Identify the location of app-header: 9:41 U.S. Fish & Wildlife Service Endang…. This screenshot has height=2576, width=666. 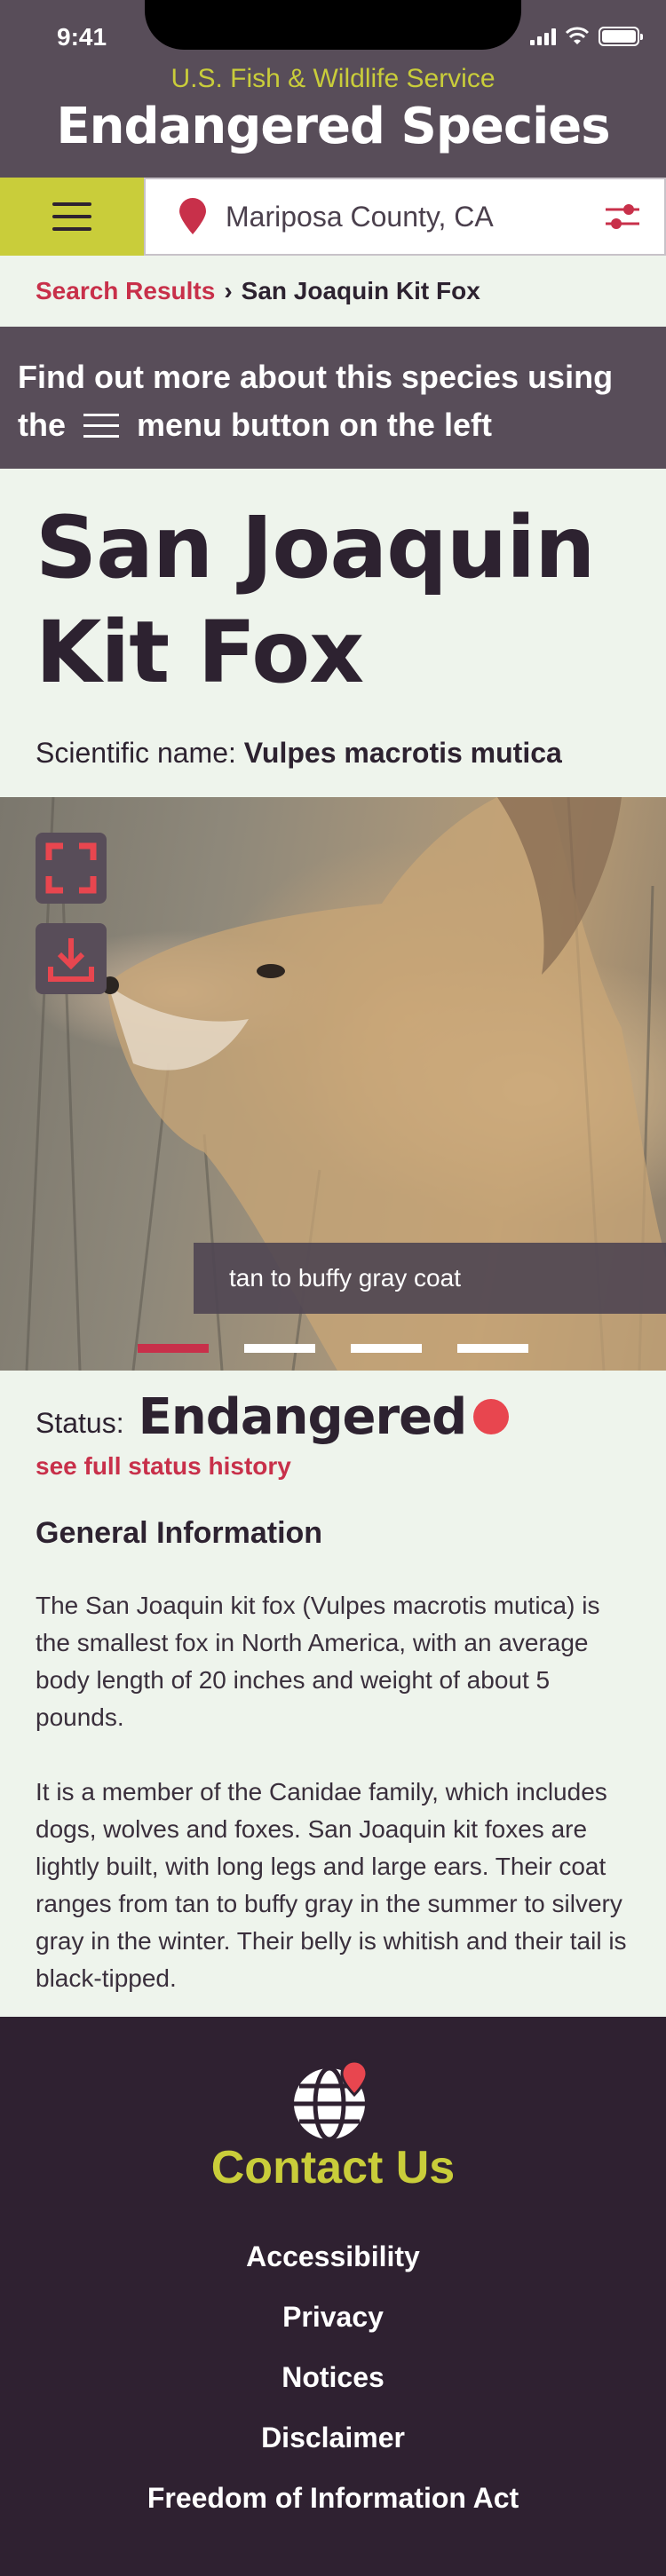
(333, 89).